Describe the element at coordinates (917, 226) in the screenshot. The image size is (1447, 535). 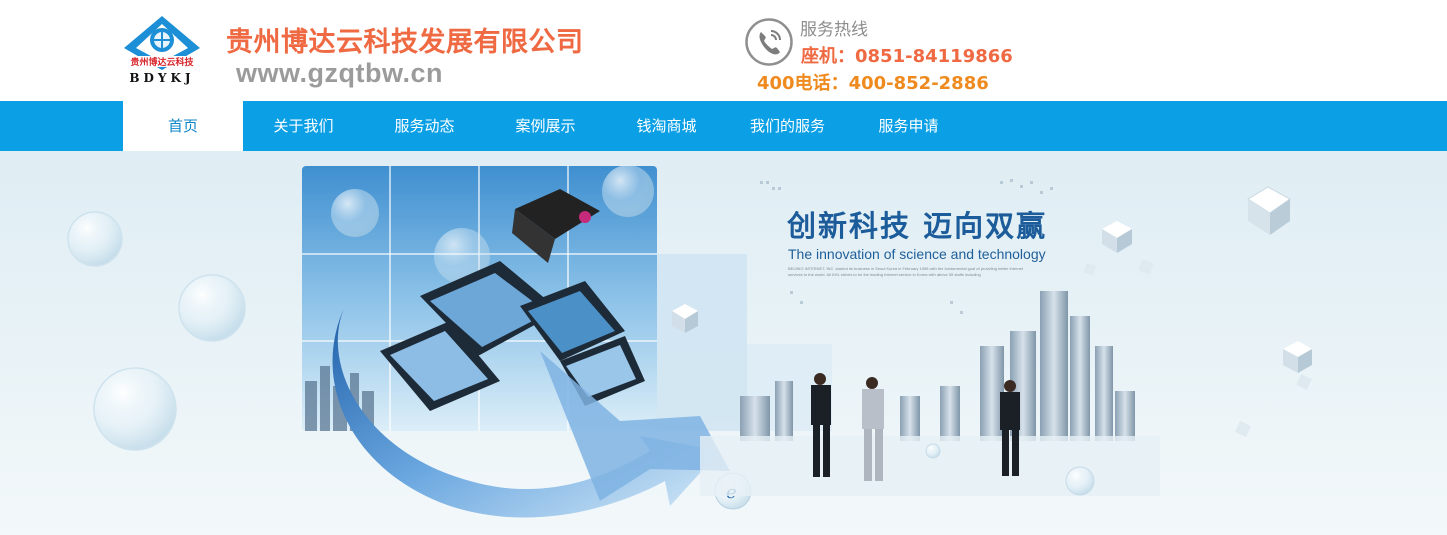
I see `banner-title: 创新科技 迈向双赢` at that location.